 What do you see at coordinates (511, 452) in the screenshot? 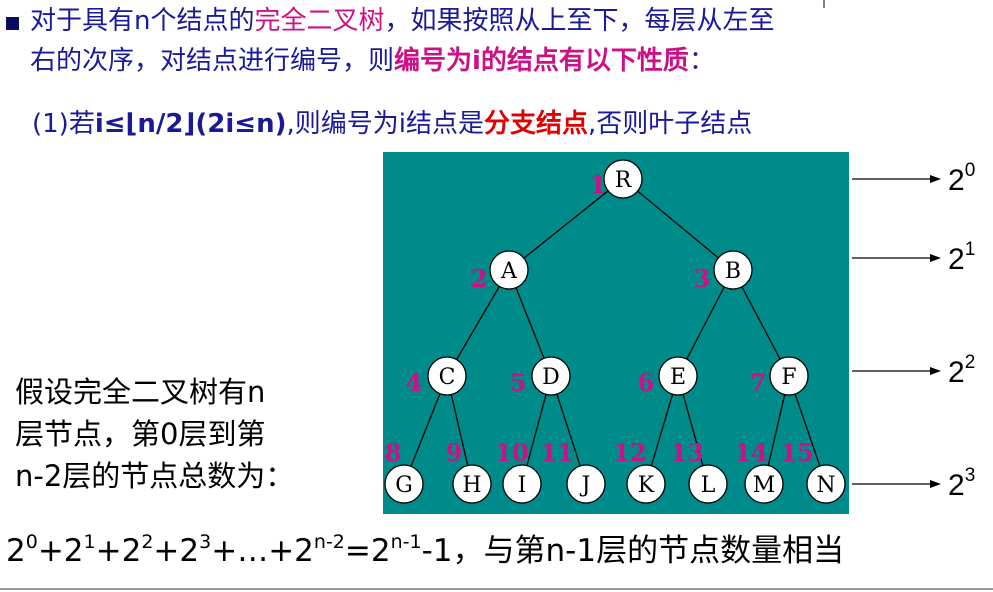
I see `node-number: 10` at bounding box center [511, 452].